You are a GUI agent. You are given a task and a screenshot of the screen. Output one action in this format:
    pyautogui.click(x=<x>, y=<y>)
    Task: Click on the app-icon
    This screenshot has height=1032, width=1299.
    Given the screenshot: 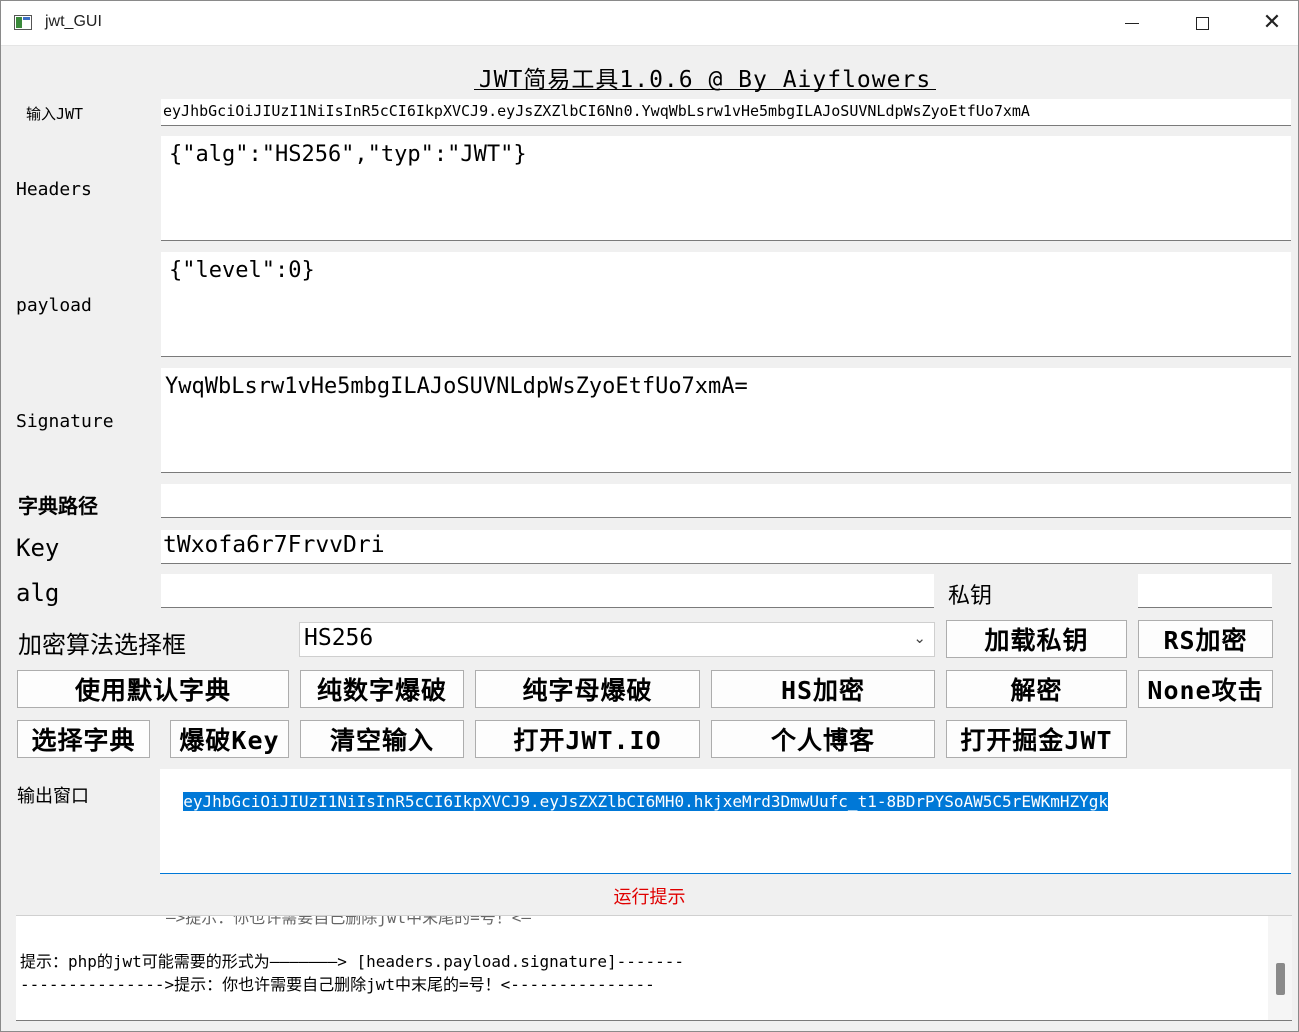 What is the action you would take?
    pyautogui.click(x=23, y=22)
    